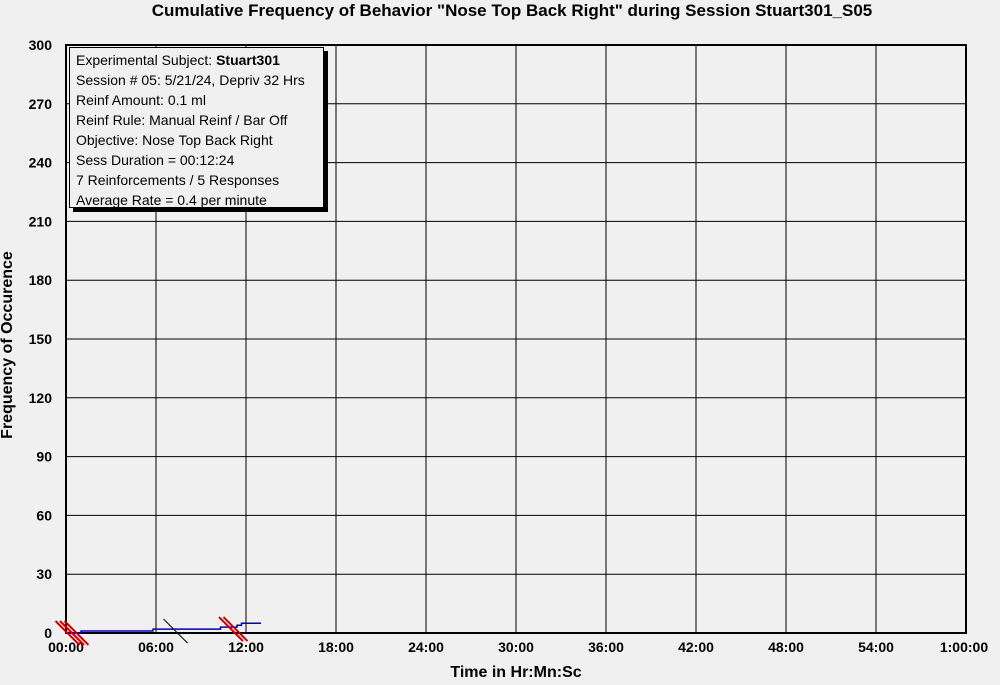 This screenshot has height=685, width=1000. I want to click on y-tick-label: 90, so click(44, 457).